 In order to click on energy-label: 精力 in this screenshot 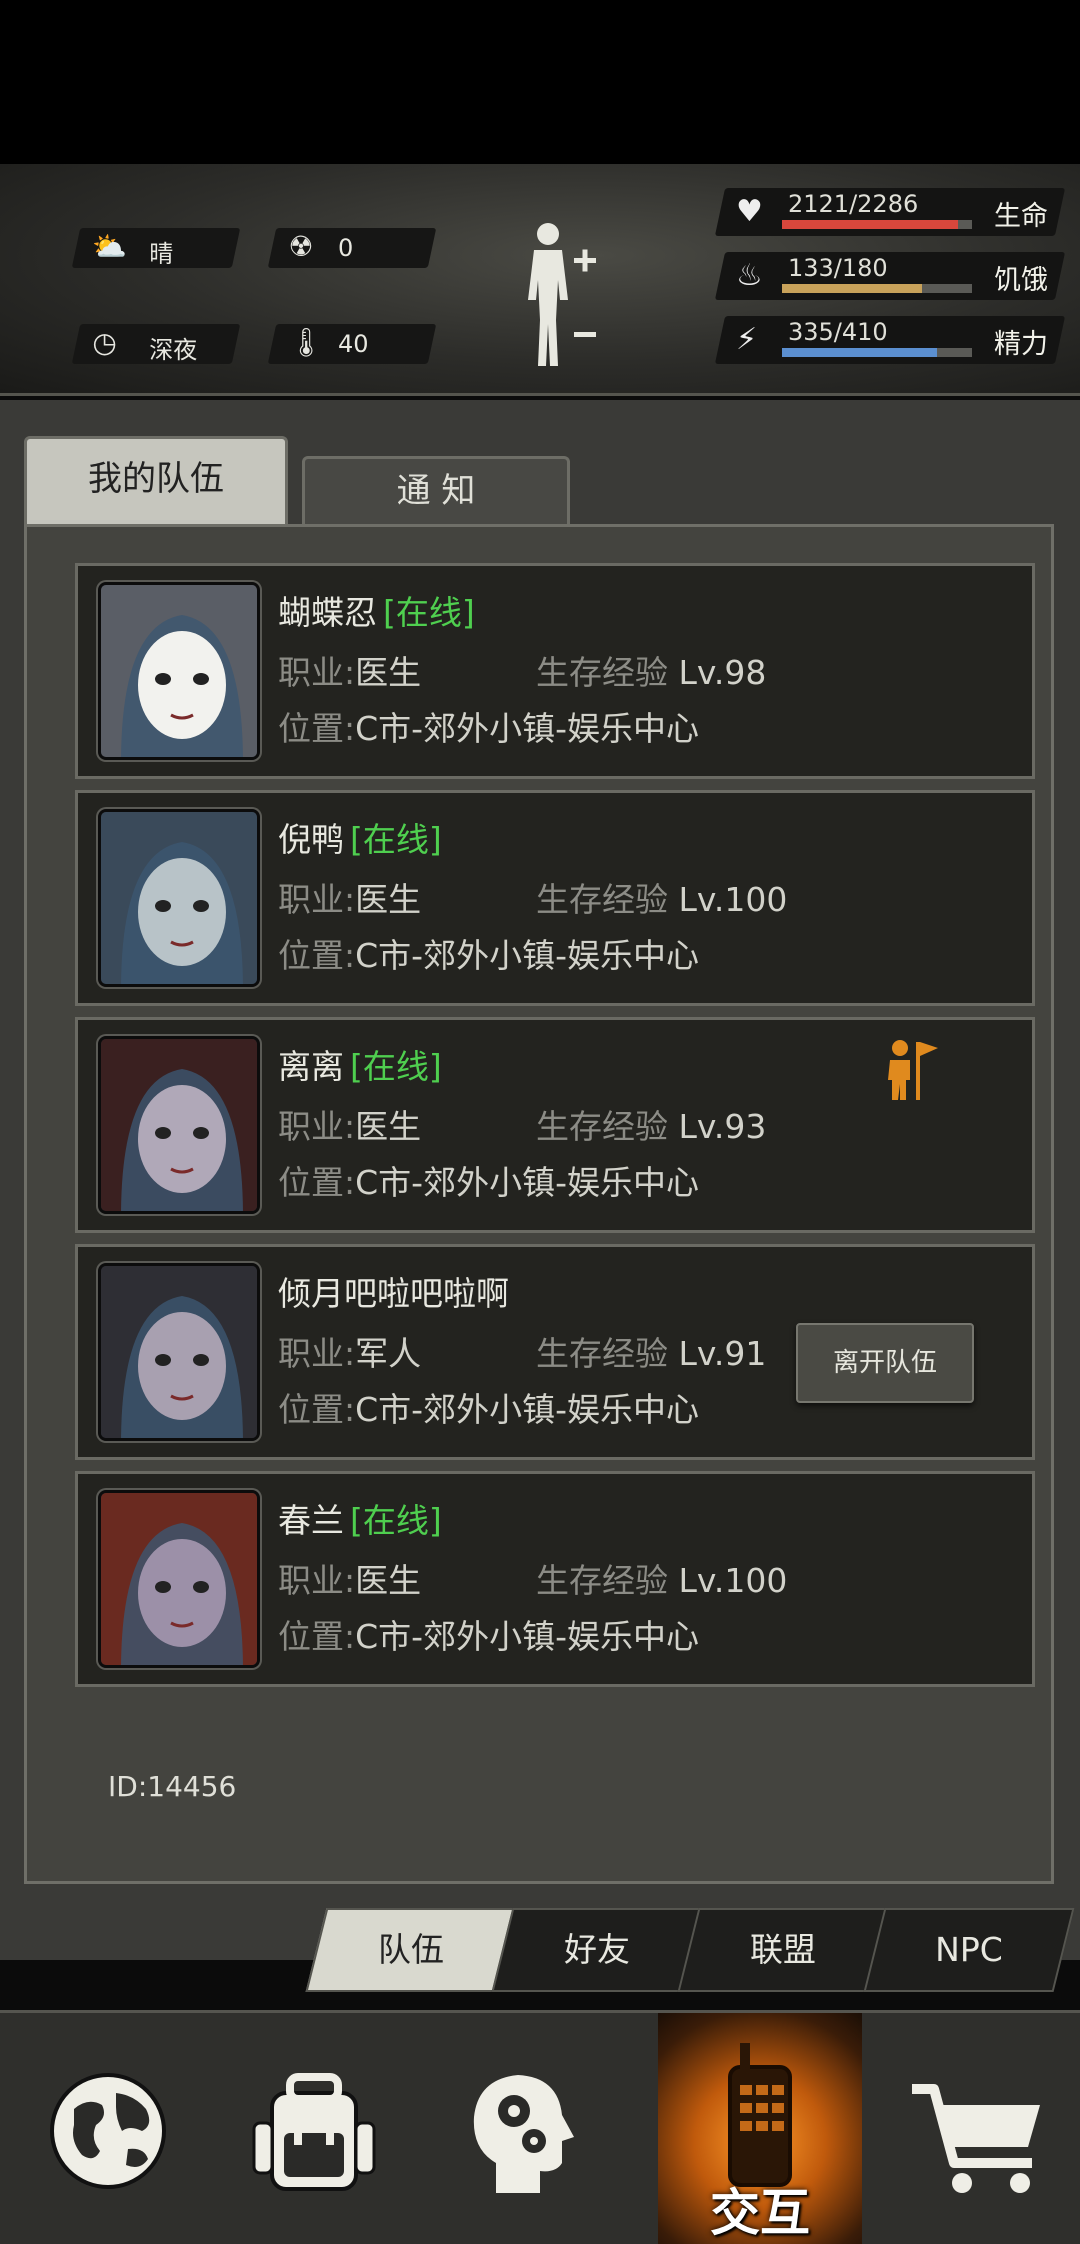, I will do `click(1021, 344)`.